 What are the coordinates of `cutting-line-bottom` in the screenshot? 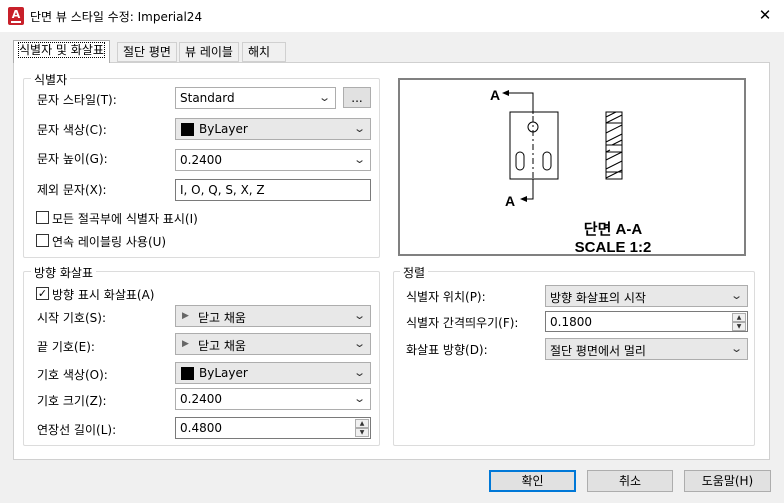 It's located at (528, 189).